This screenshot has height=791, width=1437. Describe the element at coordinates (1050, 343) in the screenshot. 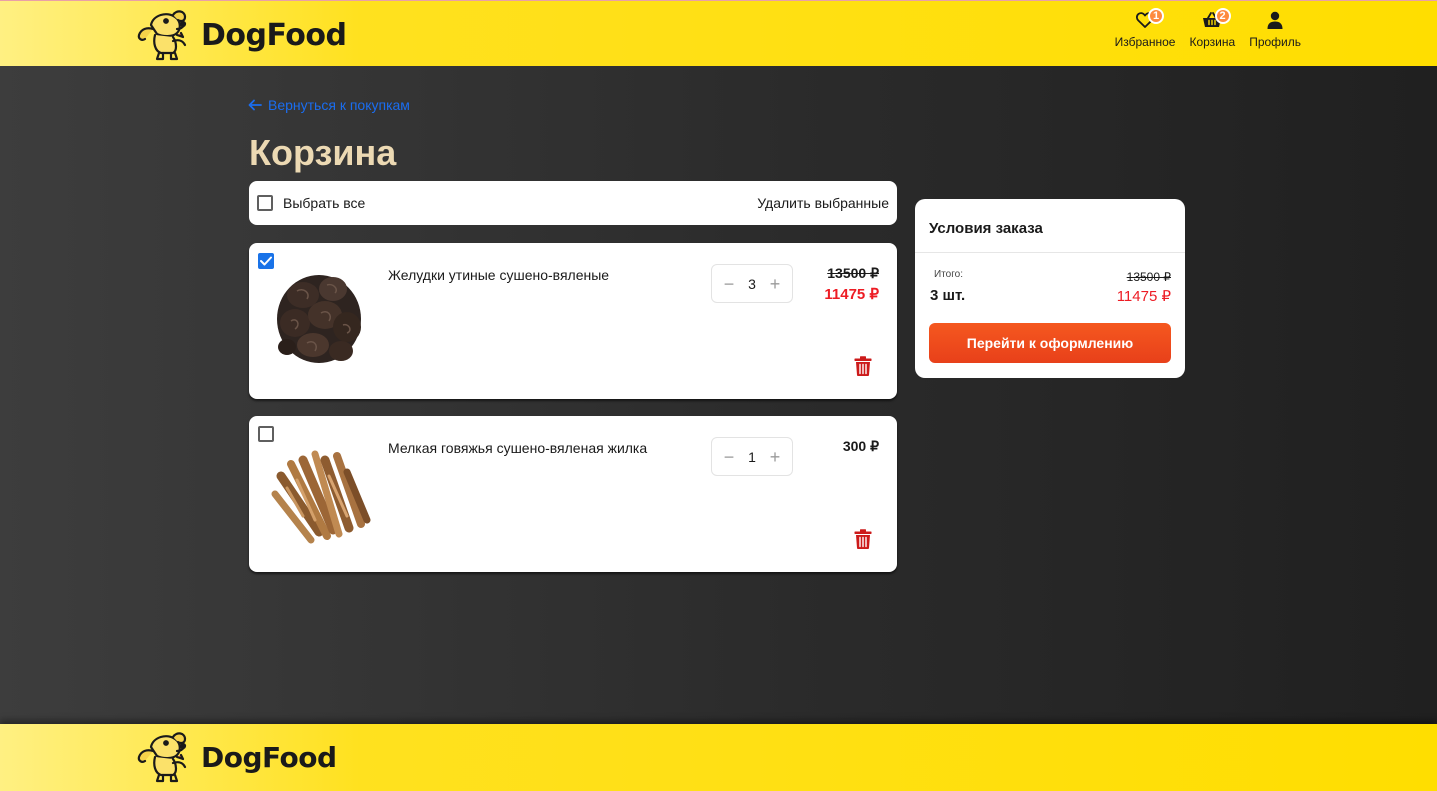

I see `checkout-button: Перейти к оформлению` at that location.